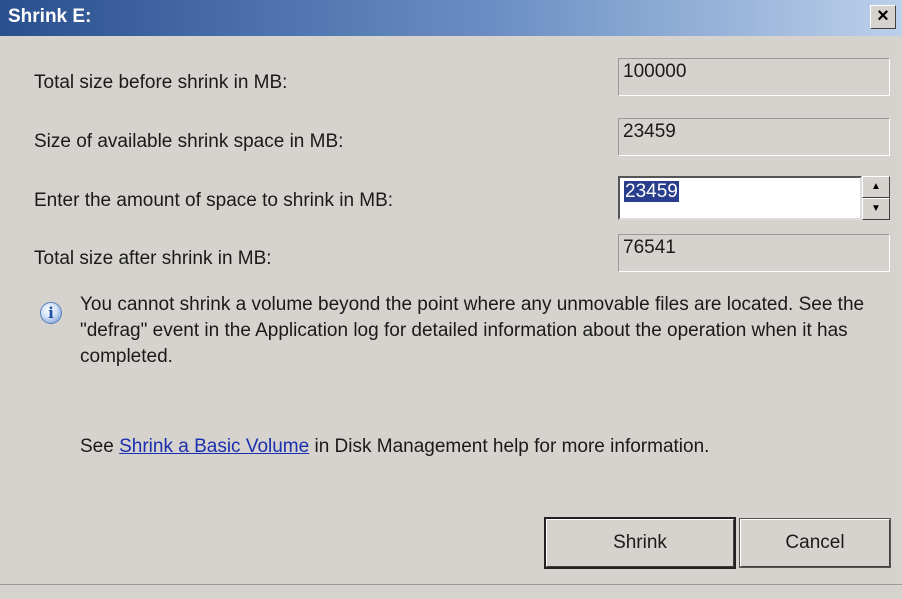  I want to click on shrink-amount-input: 23459, so click(740, 198).